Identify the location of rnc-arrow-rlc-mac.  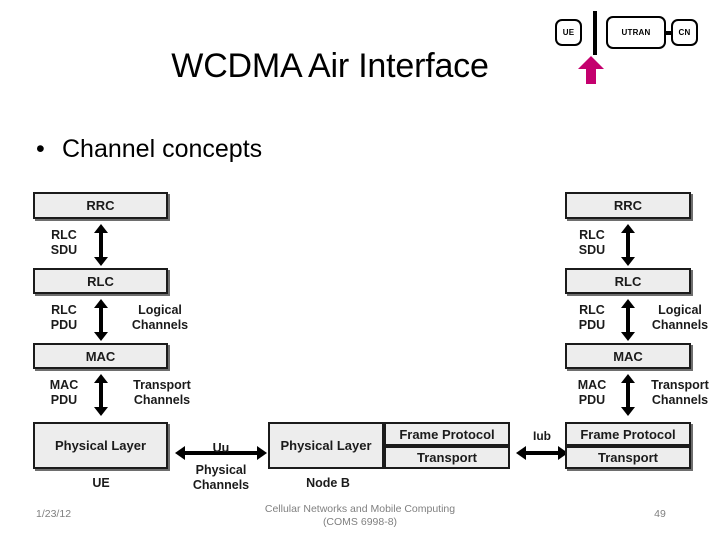
(628, 320).